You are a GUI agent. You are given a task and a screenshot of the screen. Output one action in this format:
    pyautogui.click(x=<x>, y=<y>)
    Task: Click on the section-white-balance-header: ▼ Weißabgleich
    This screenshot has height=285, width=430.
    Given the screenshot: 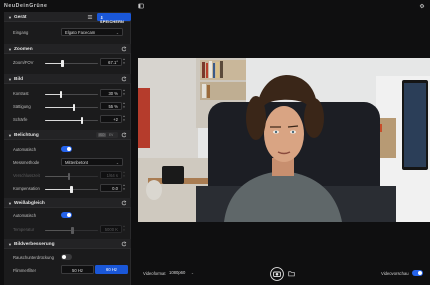 What is the action you would take?
    pyautogui.click(x=67, y=203)
    